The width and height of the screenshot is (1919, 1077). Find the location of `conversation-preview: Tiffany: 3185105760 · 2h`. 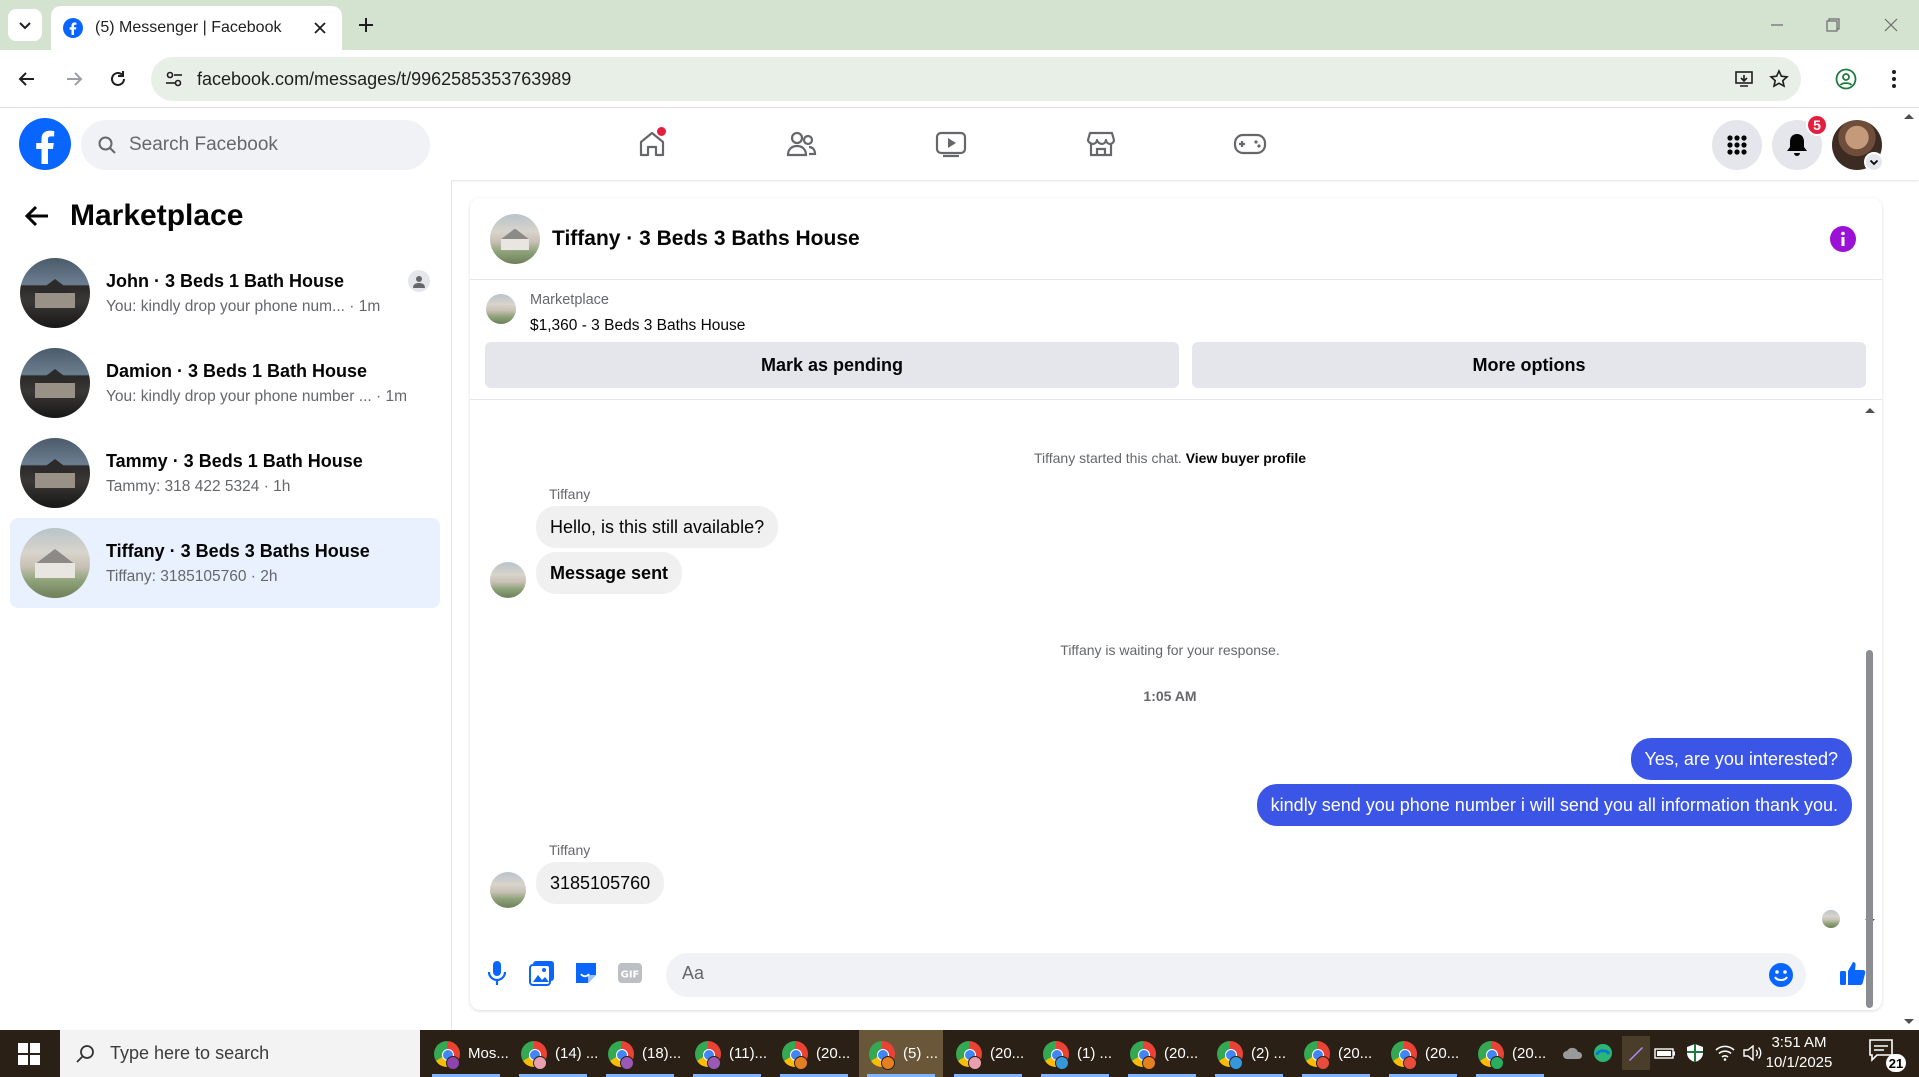

conversation-preview: Tiffany: 3185105760 · 2h is located at coordinates (192, 576).